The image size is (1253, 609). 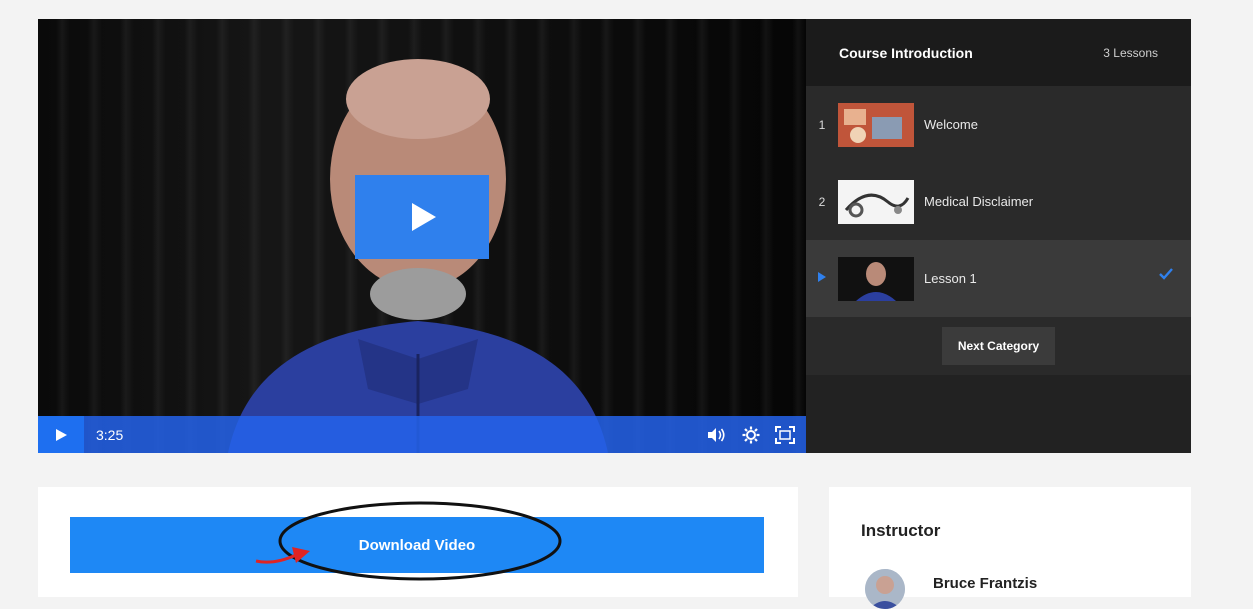 What do you see at coordinates (1010, 548) in the screenshot?
I see `instructor-card: Instructor Bruce Frantzis` at bounding box center [1010, 548].